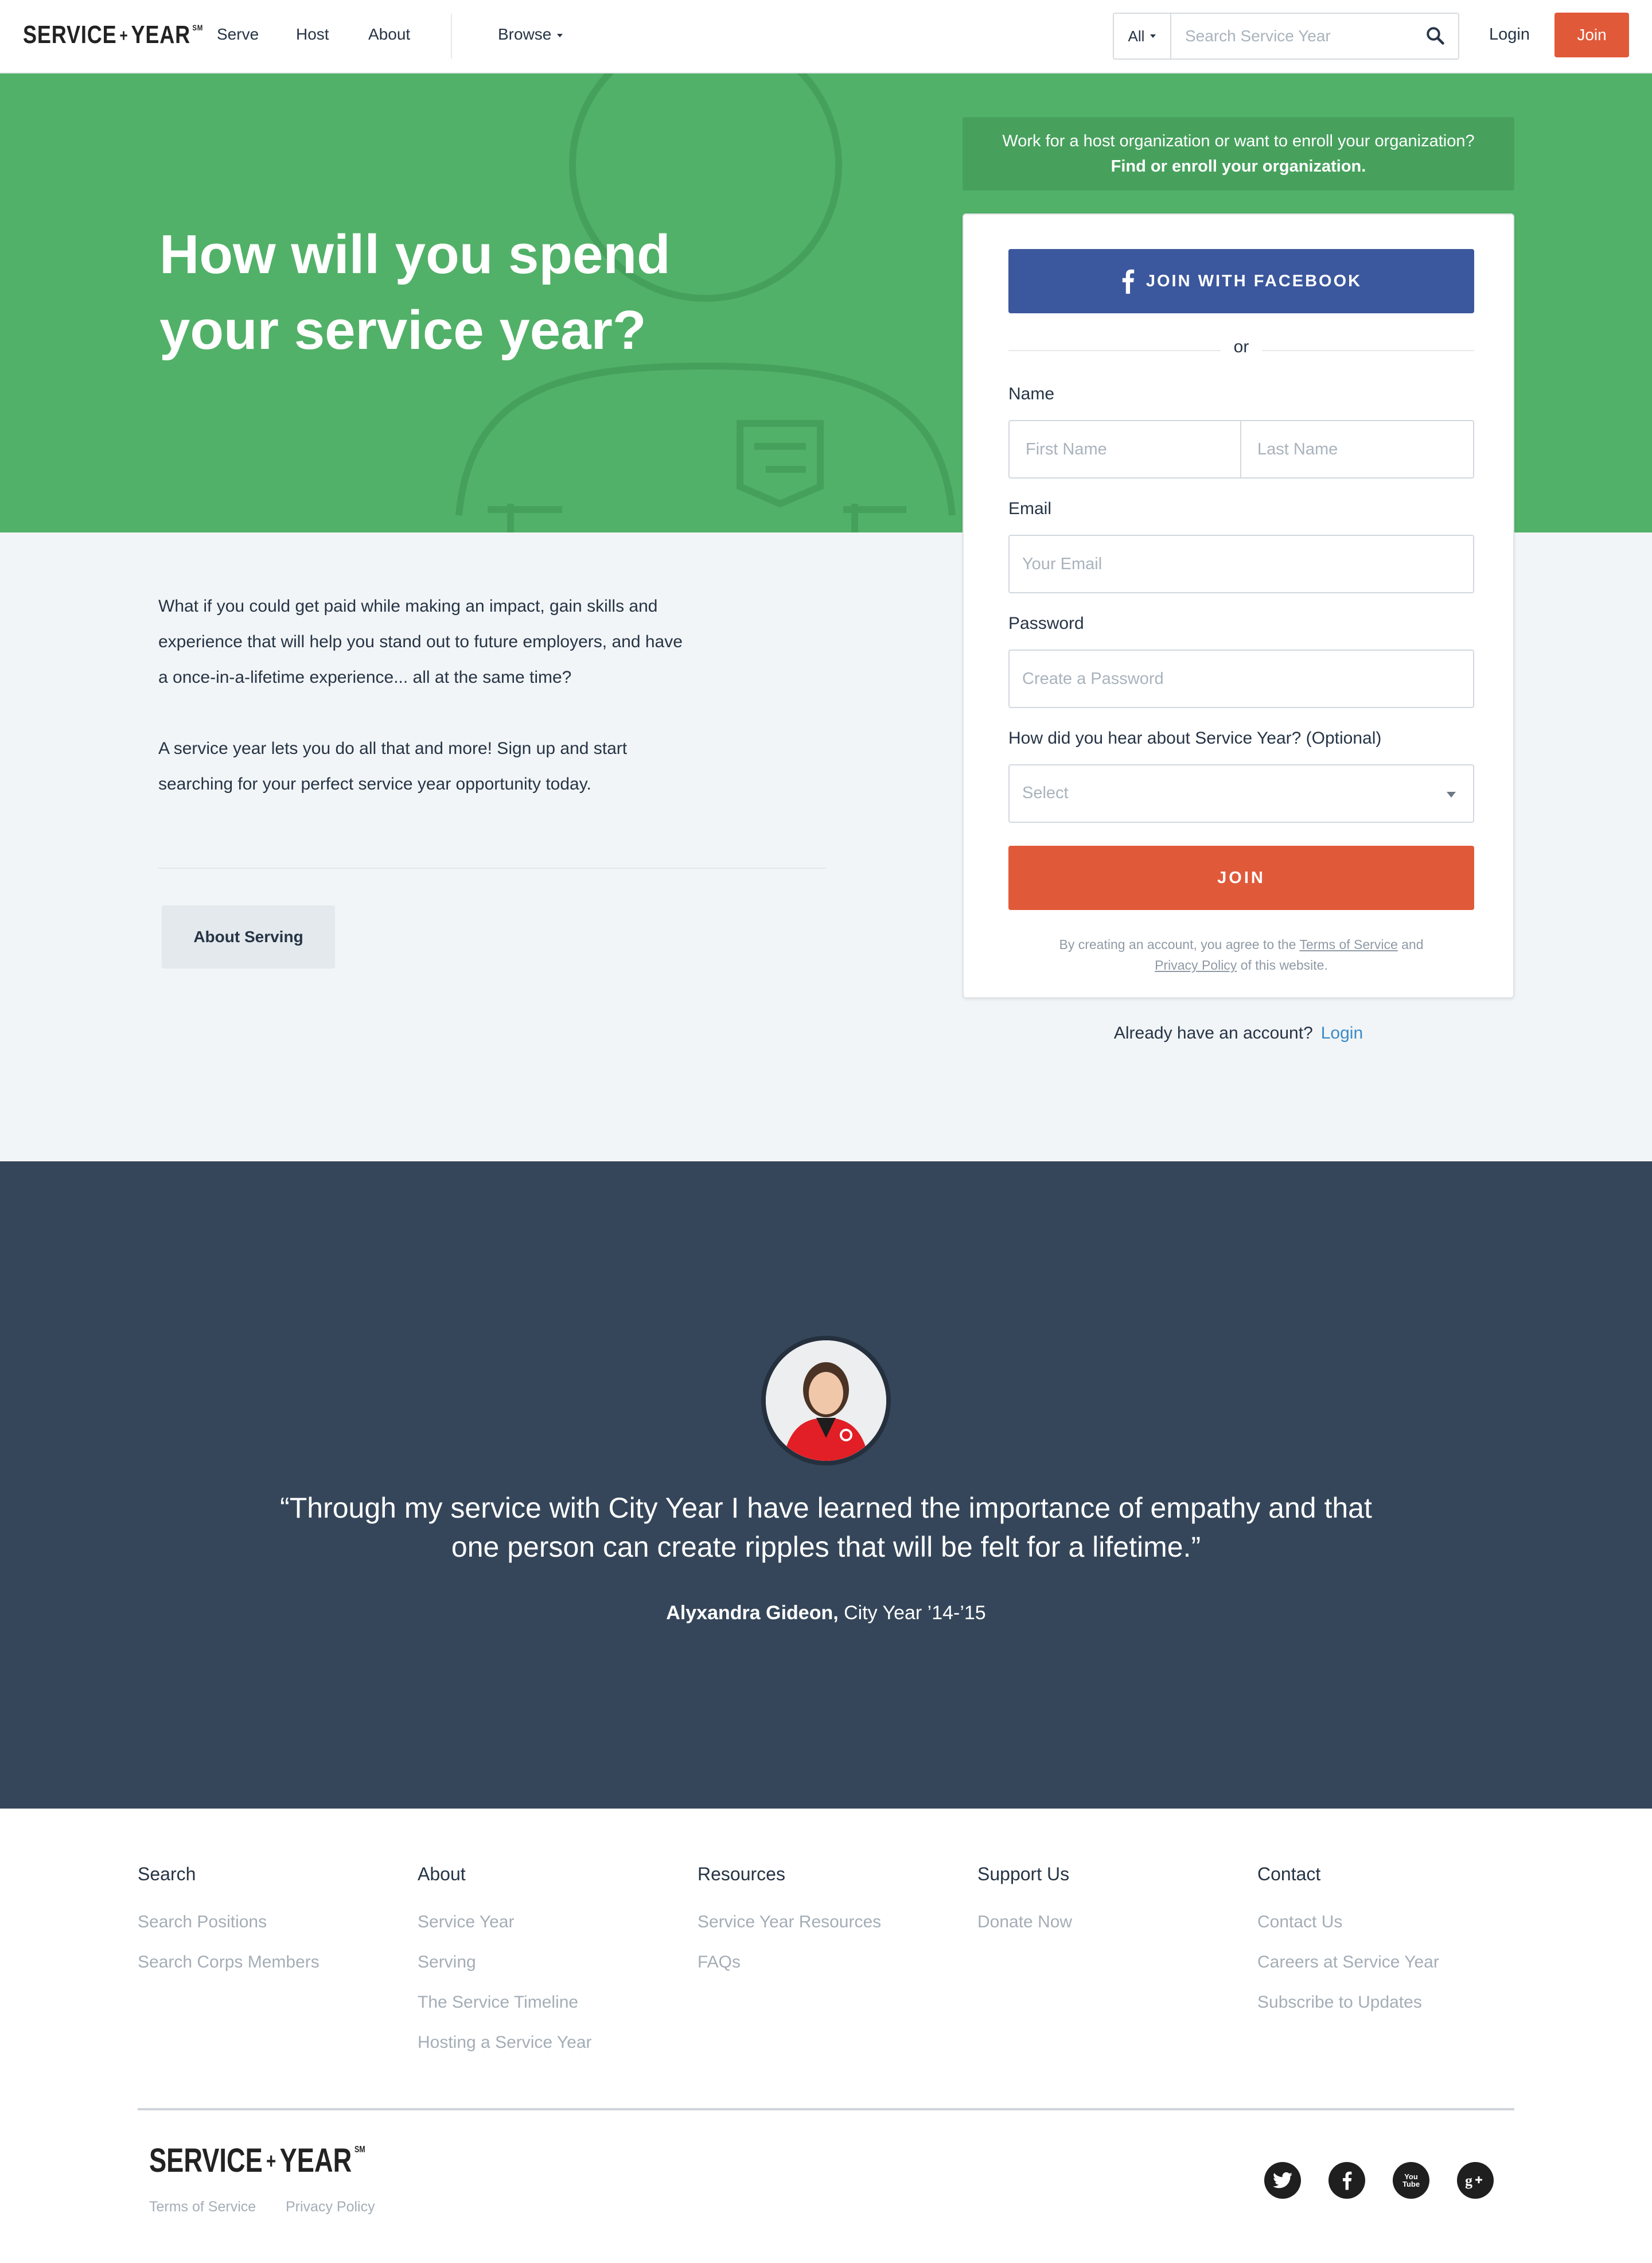  Describe the element at coordinates (1289, 1874) in the screenshot. I see `footer-heading: Contact` at that location.